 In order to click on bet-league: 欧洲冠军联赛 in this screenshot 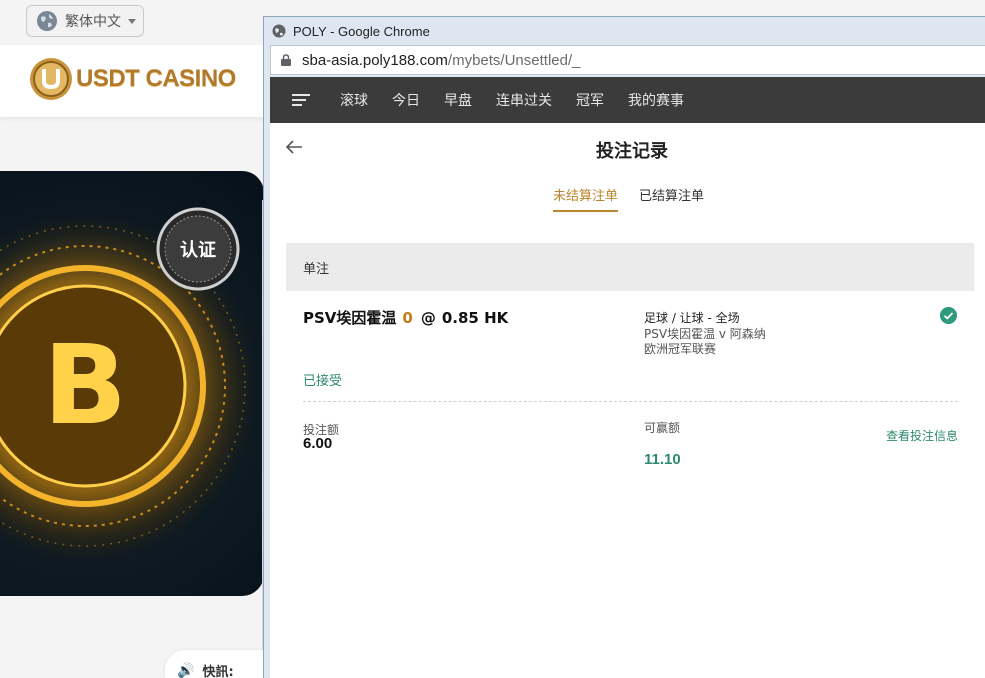, I will do `click(680, 349)`.